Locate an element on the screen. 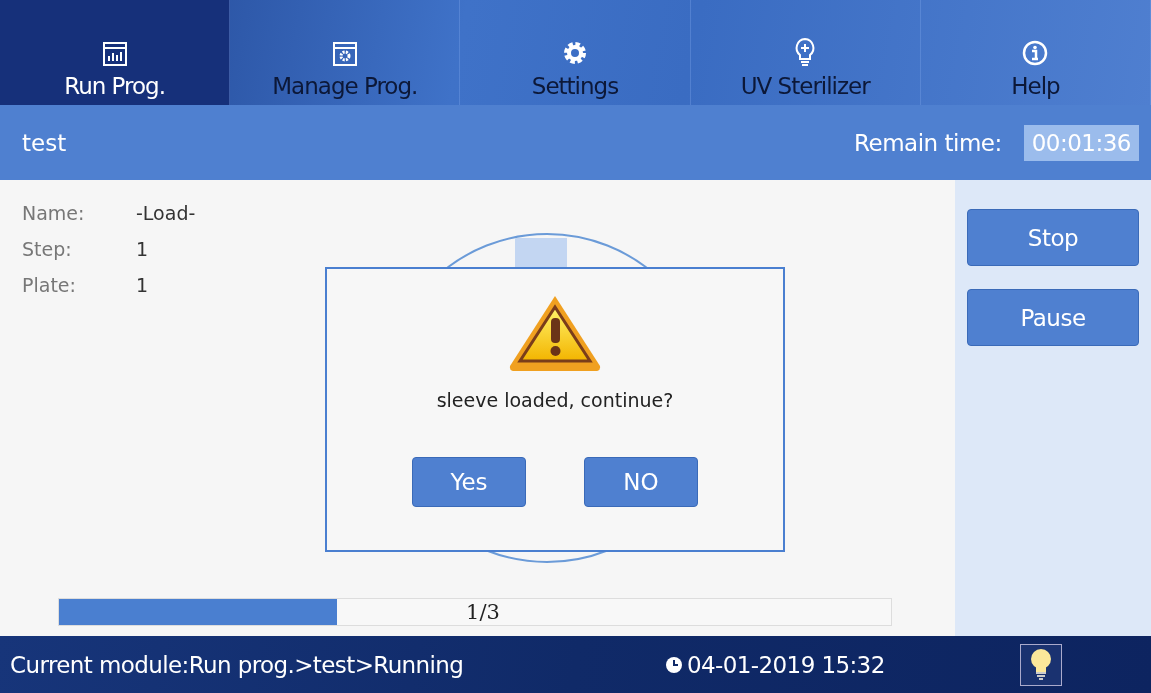  chart-window-icon is located at coordinates (114, 54).